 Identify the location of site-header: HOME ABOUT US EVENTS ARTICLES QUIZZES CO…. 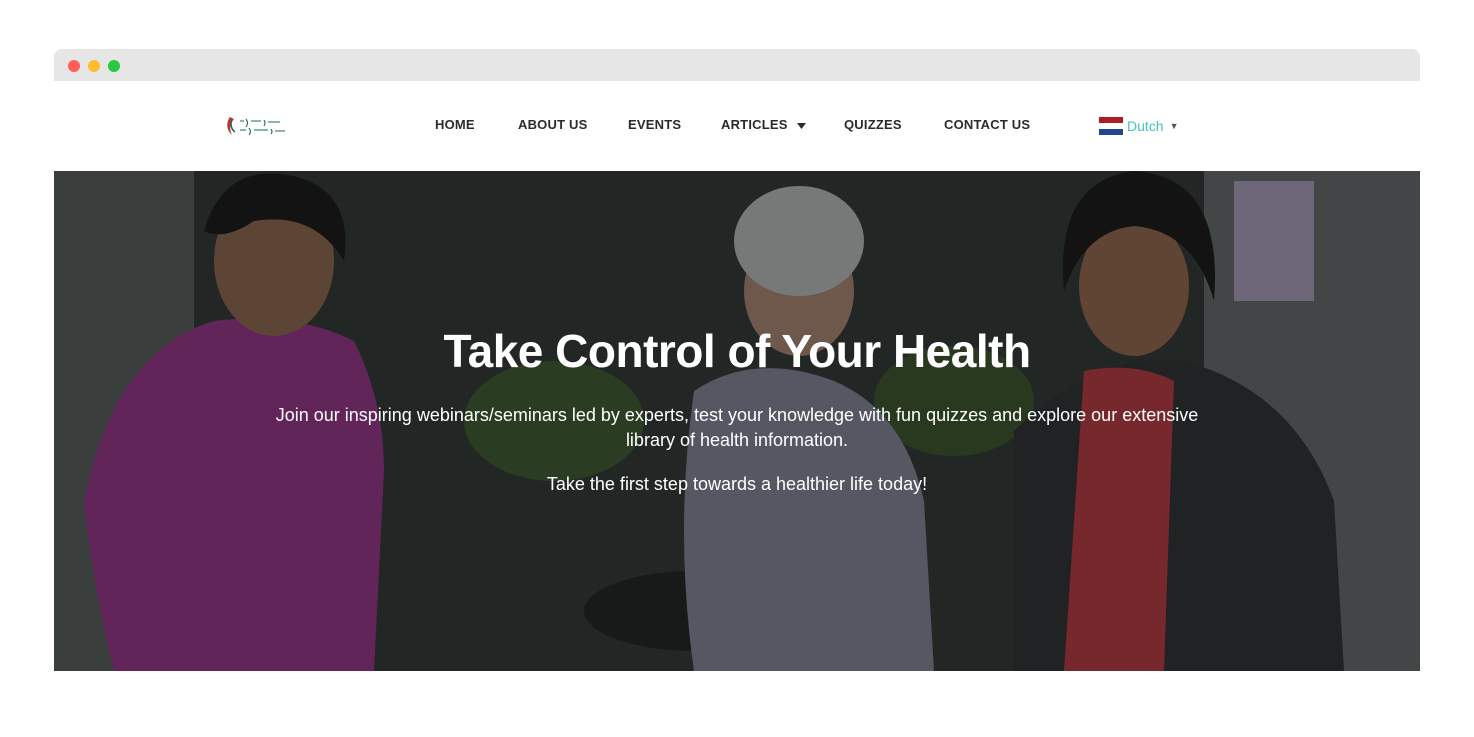
(737, 126).